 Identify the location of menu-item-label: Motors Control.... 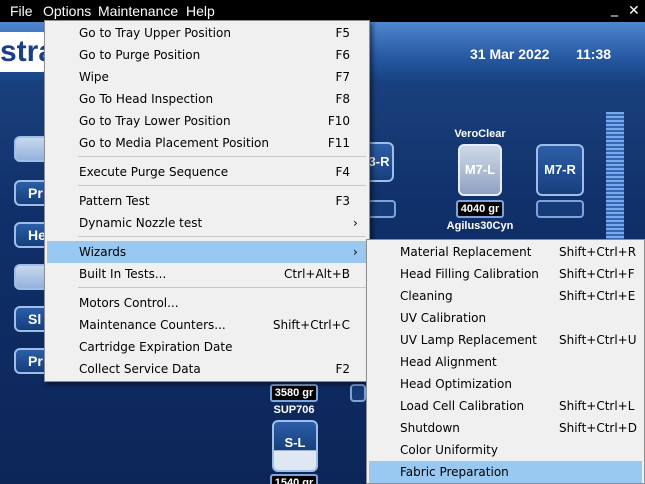
(129, 303).